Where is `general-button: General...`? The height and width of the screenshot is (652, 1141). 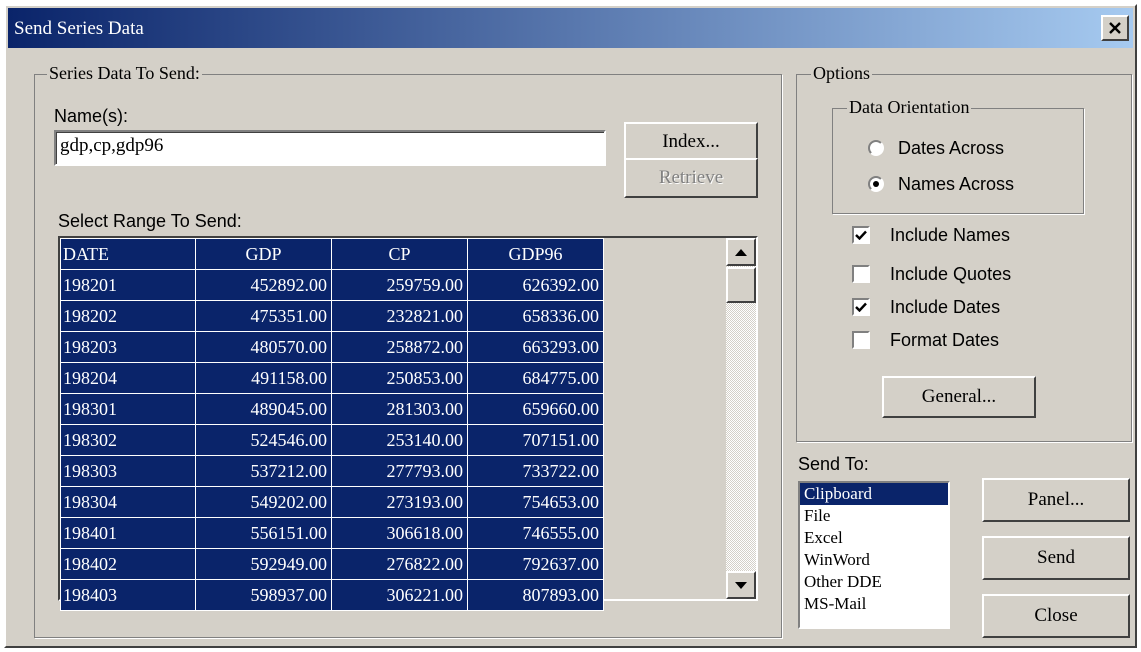 general-button: General... is located at coordinates (959, 397).